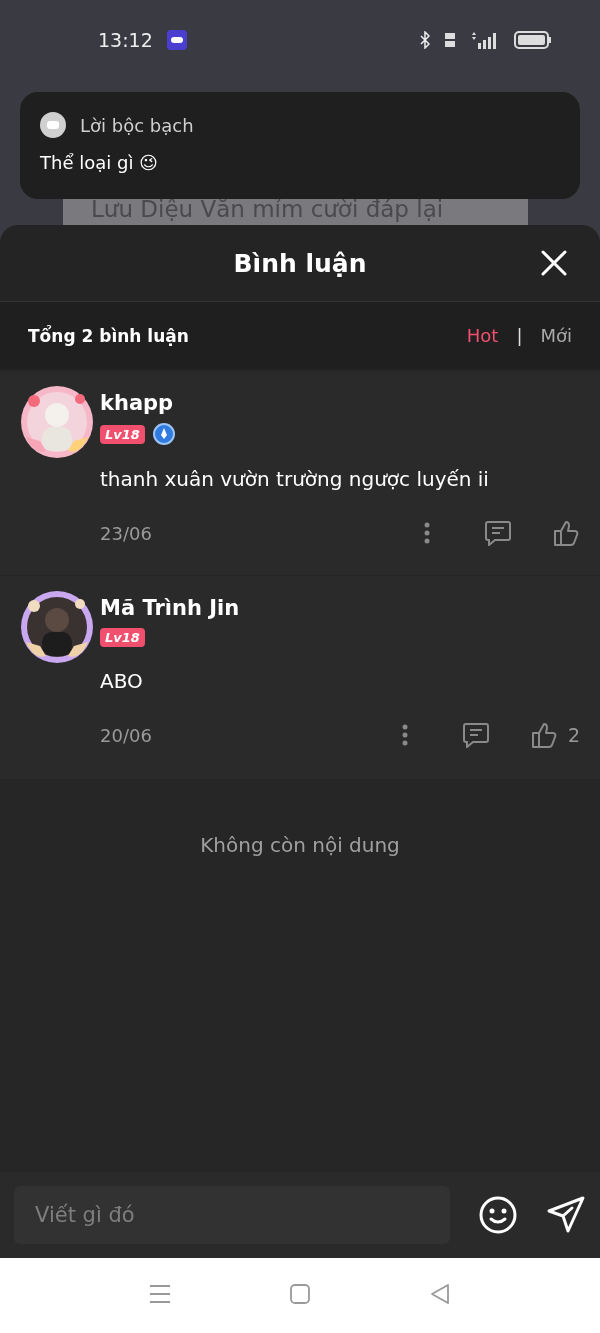 This screenshot has height=1333, width=600. What do you see at coordinates (126, 533) in the screenshot?
I see `comment-date: 23/06` at bounding box center [126, 533].